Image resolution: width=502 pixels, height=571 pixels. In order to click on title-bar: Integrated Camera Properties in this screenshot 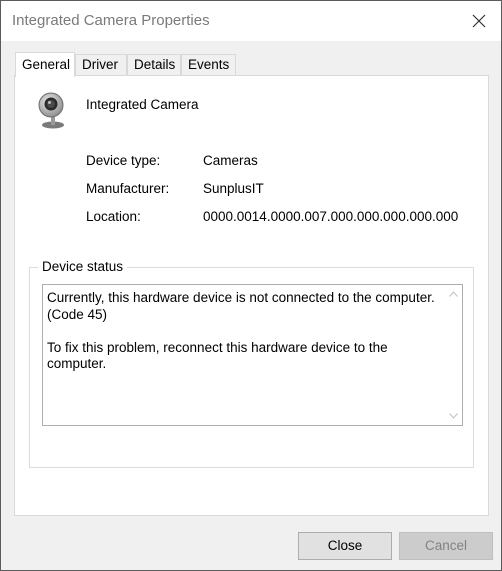, I will do `click(251, 21)`.